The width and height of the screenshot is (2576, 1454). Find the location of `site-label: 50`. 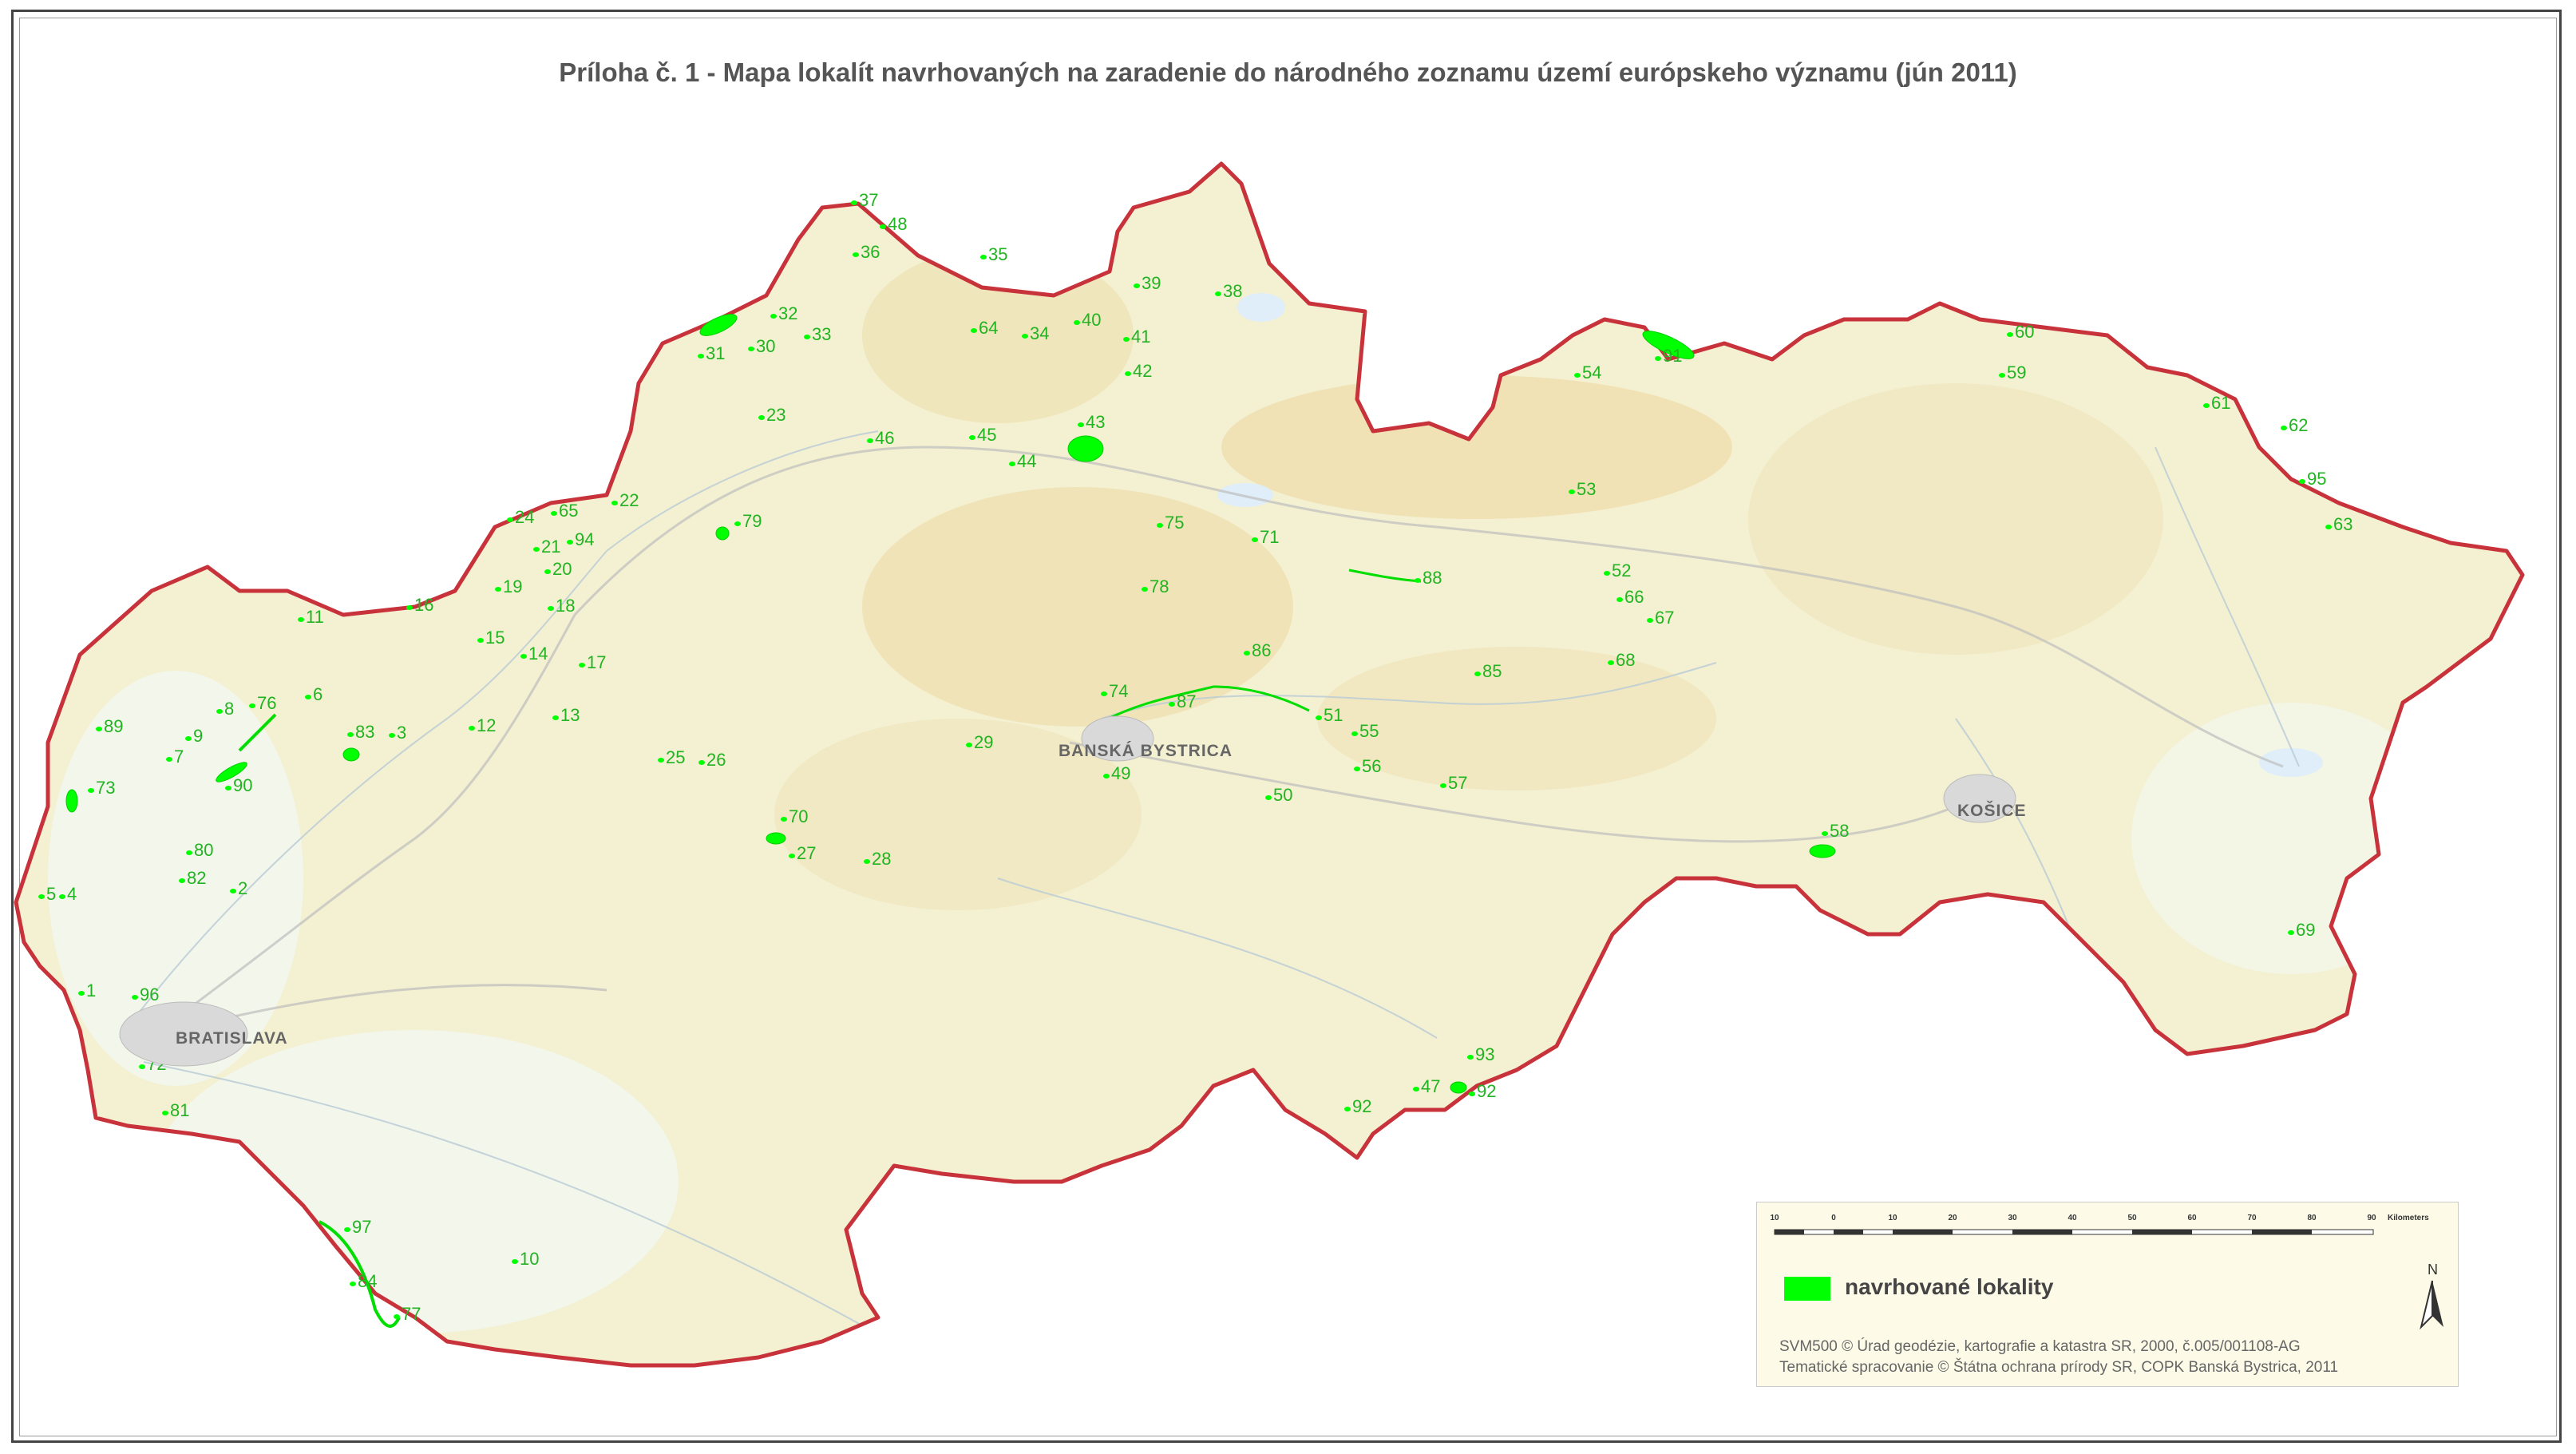

site-label: 50 is located at coordinates (1283, 795).